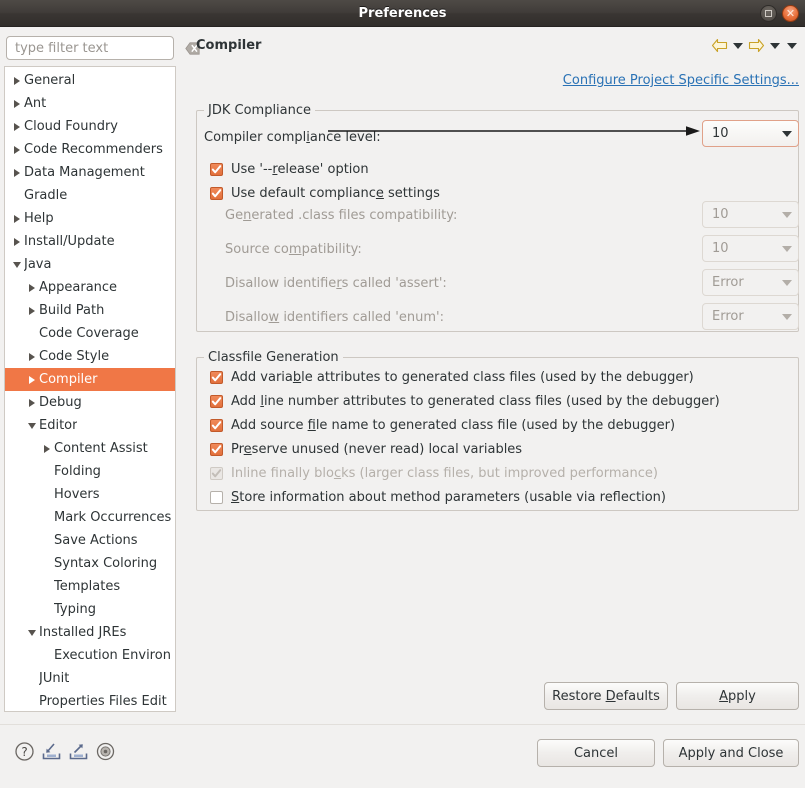 The image size is (805, 788). Describe the element at coordinates (325, 193) in the screenshot. I see `checkbox-row: Use default compliance settings` at that location.